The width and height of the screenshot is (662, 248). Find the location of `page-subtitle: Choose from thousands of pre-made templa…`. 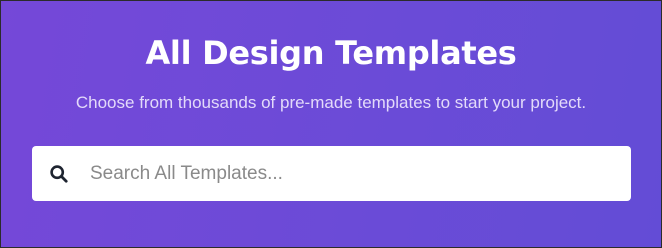

page-subtitle: Choose from thousands of pre-made templa… is located at coordinates (331, 102).